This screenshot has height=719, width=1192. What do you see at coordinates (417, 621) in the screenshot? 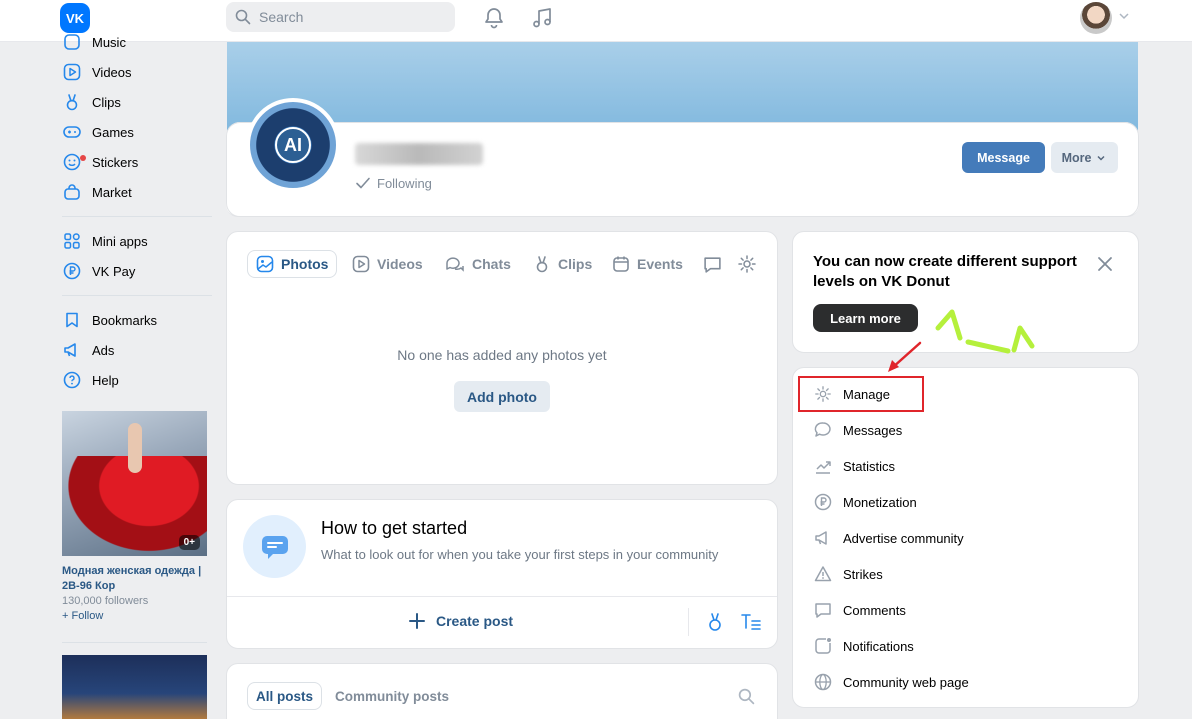
I see `plus-icon` at bounding box center [417, 621].